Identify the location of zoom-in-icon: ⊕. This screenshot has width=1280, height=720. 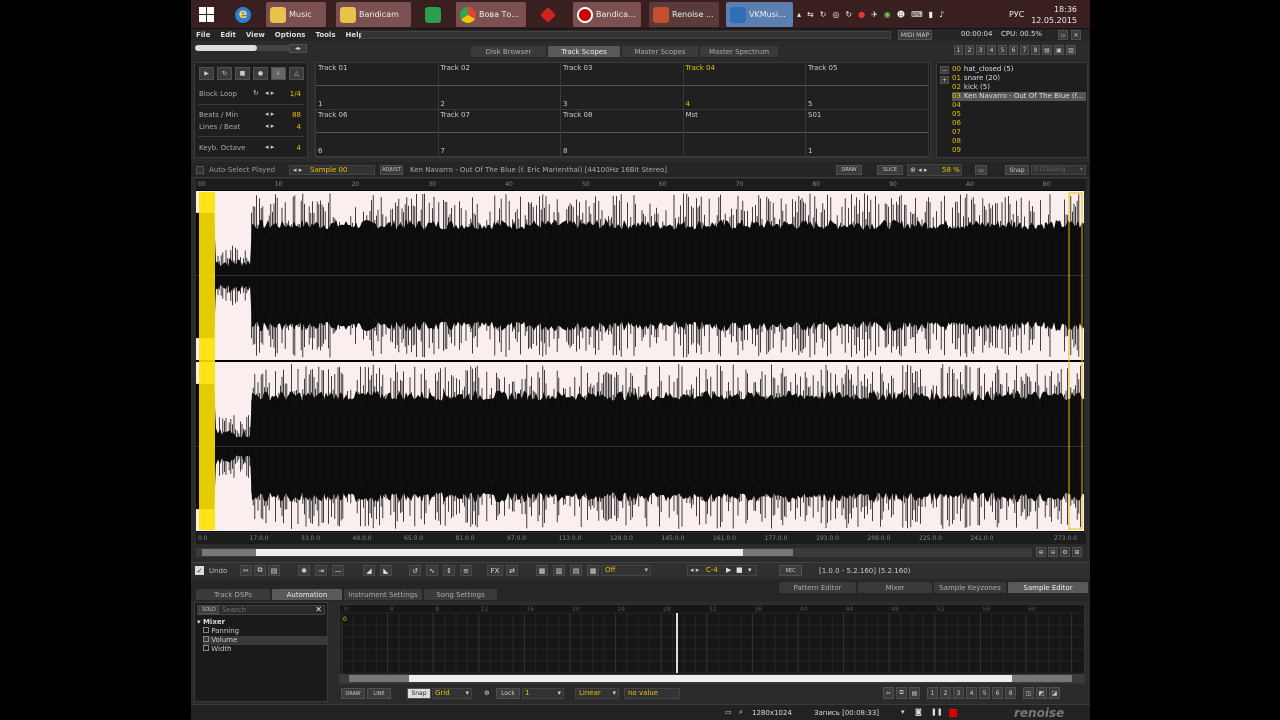
(1041, 552).